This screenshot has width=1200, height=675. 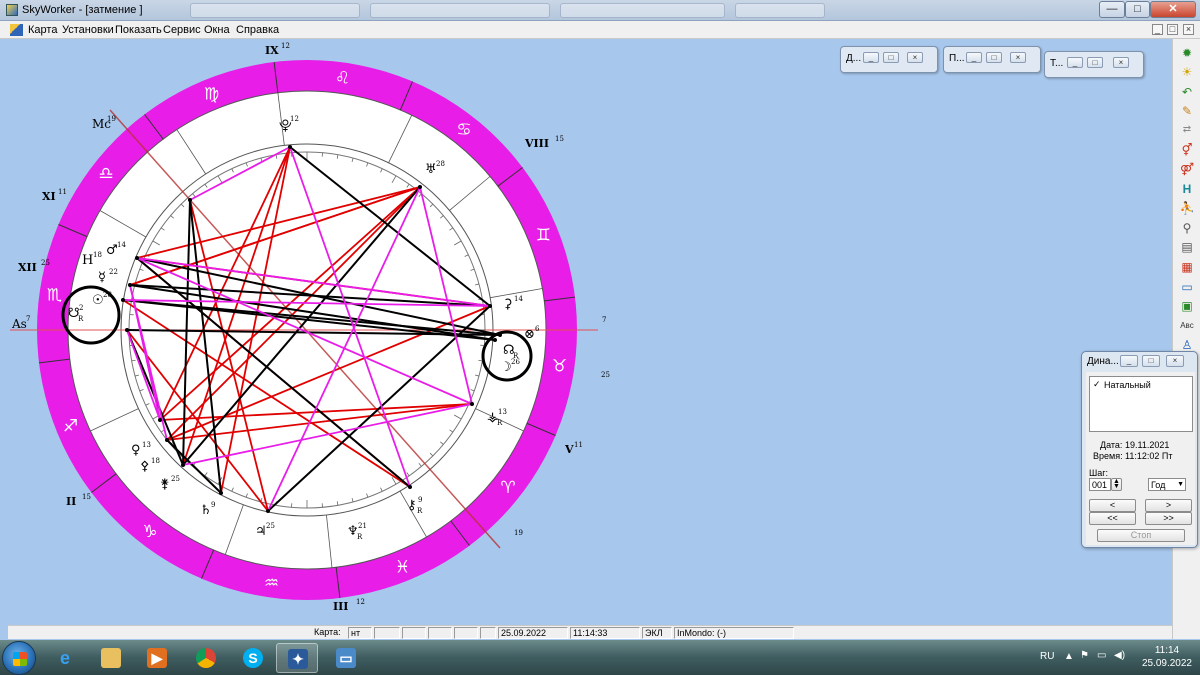 I want to click on menu-karta: Карта, so click(x=42, y=30).